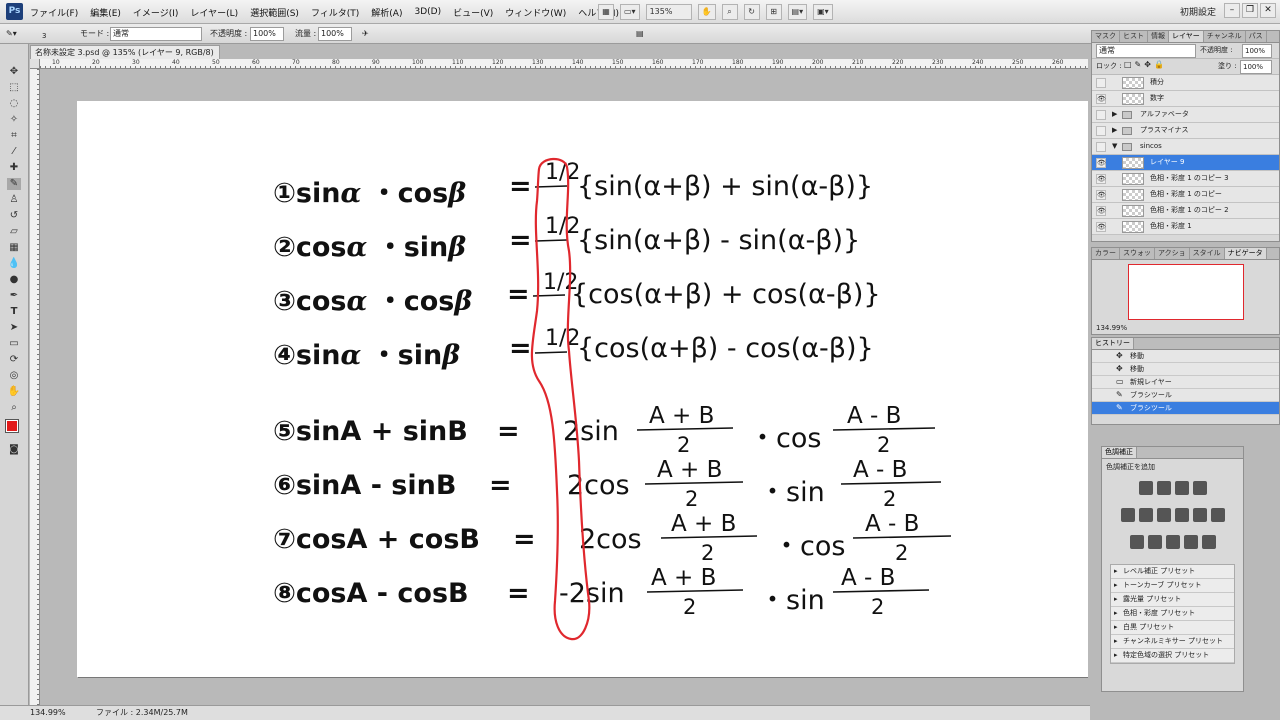  What do you see at coordinates (14, 72) in the screenshot?
I see `move-tool-icon: ✥` at bounding box center [14, 72].